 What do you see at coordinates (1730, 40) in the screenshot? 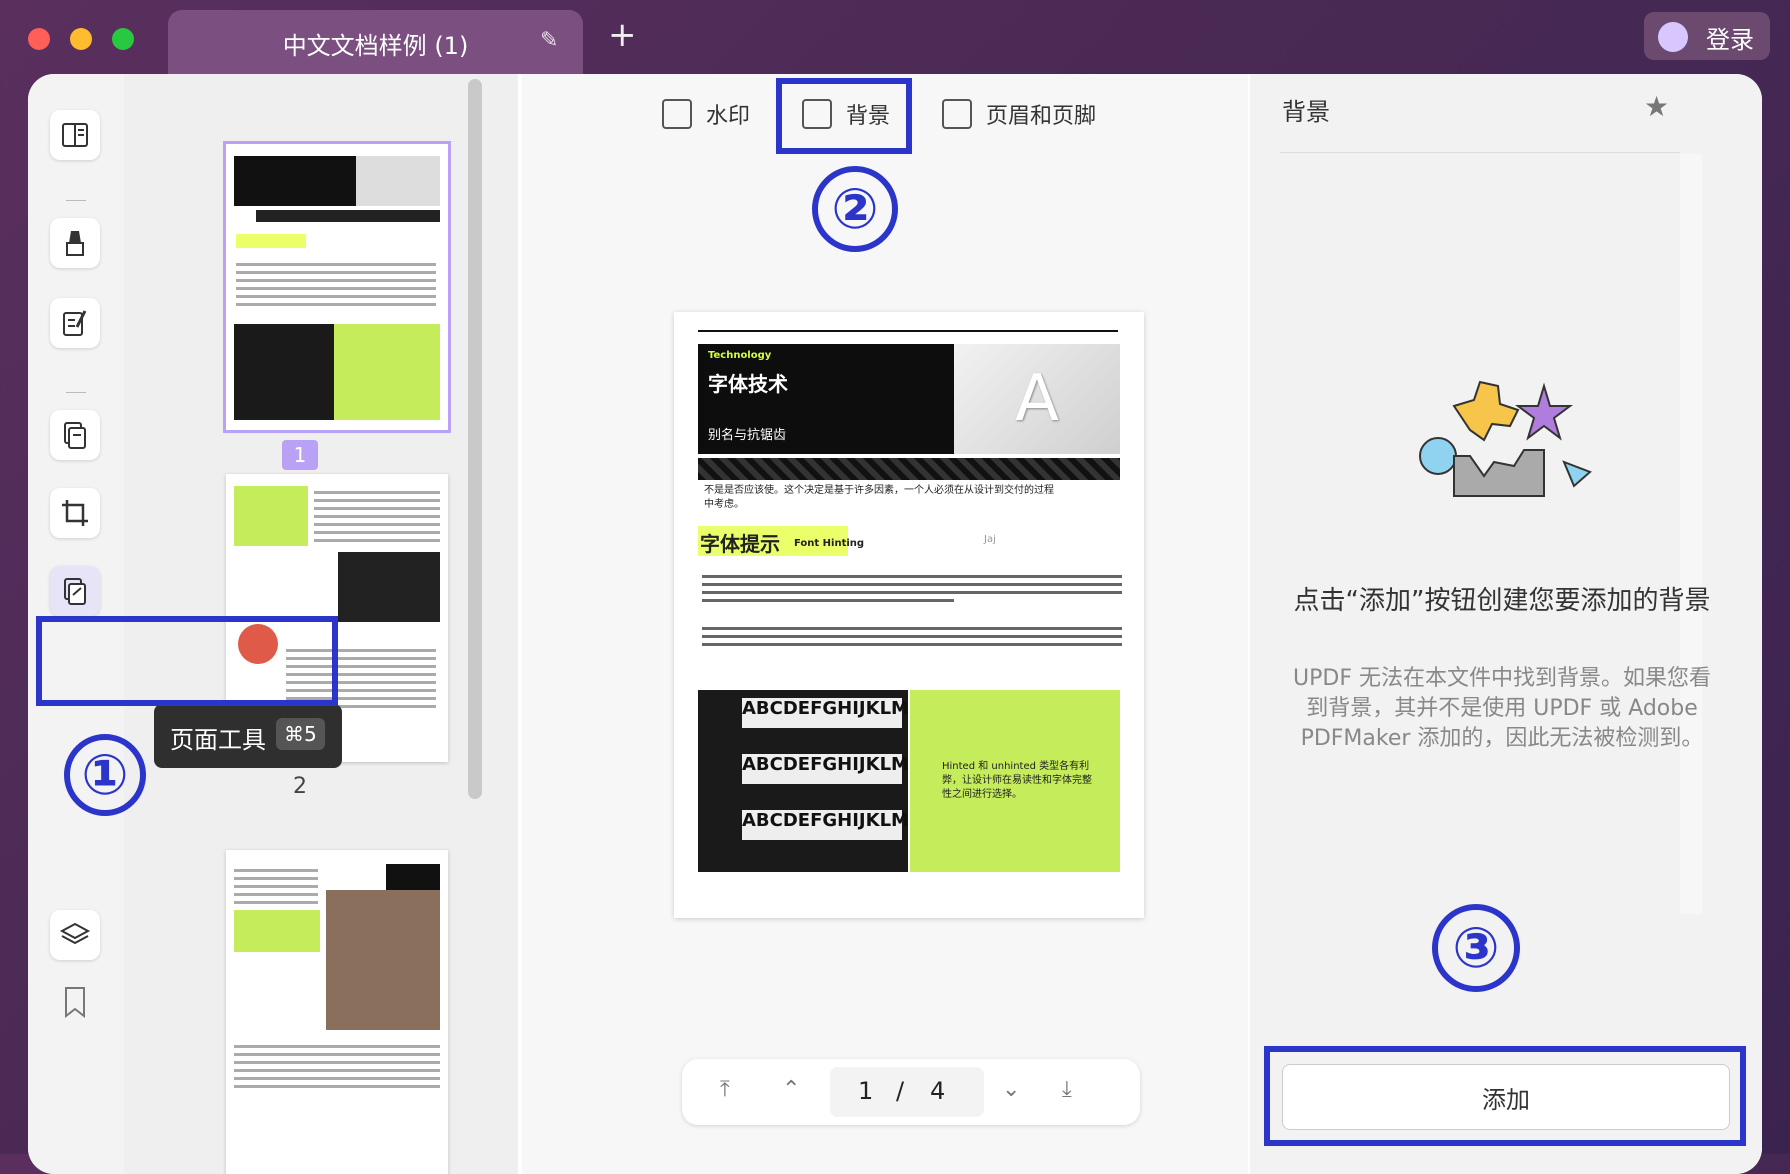
I see `login-label: 登录` at bounding box center [1730, 40].